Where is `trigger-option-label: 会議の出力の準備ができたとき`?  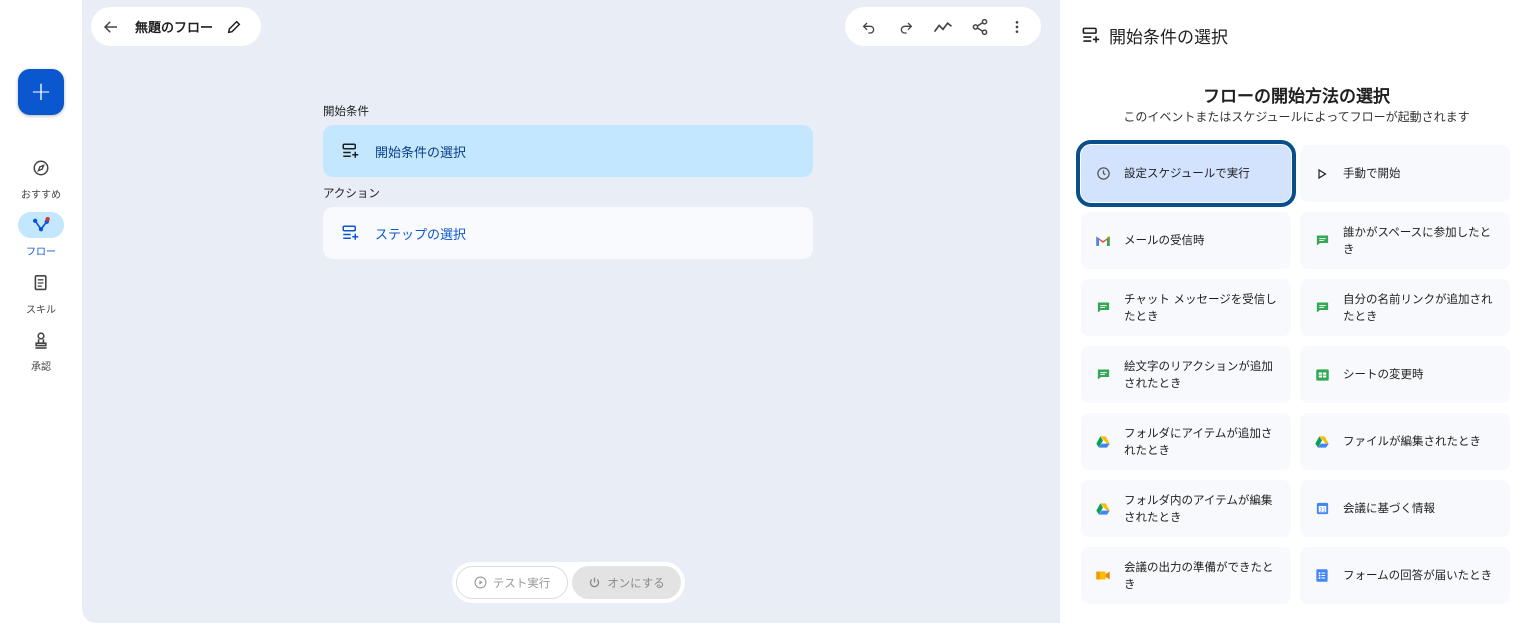
trigger-option-label: 会議の出力の準備ができたとき is located at coordinates (1199, 575).